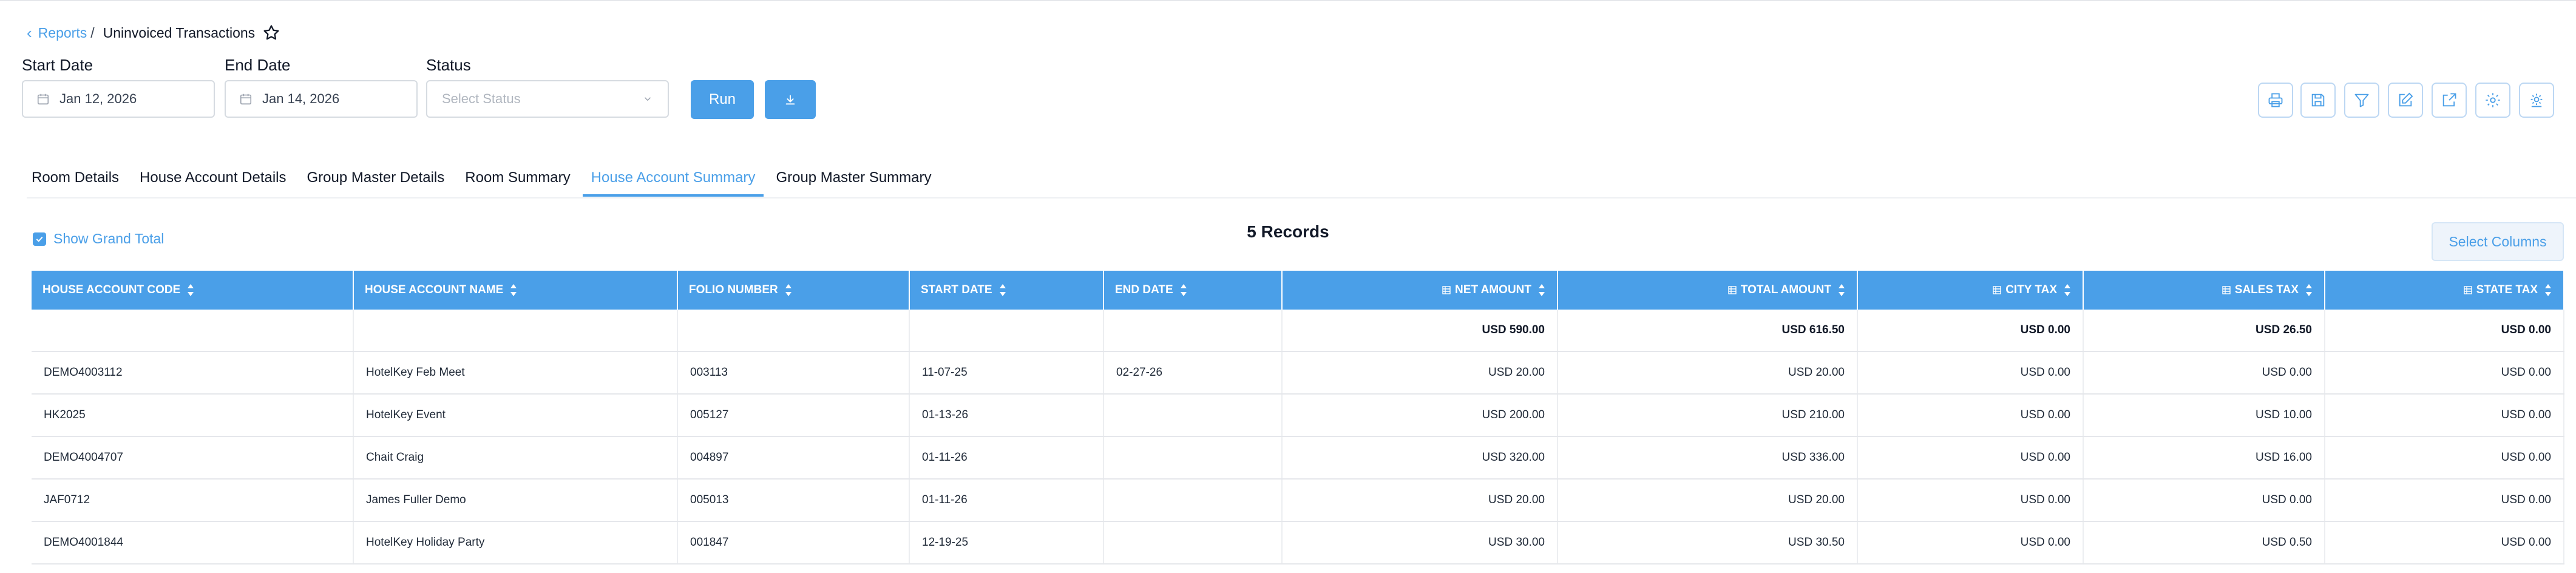  What do you see at coordinates (1970, 290) in the screenshot?
I see `column-header: CITY TAX` at bounding box center [1970, 290].